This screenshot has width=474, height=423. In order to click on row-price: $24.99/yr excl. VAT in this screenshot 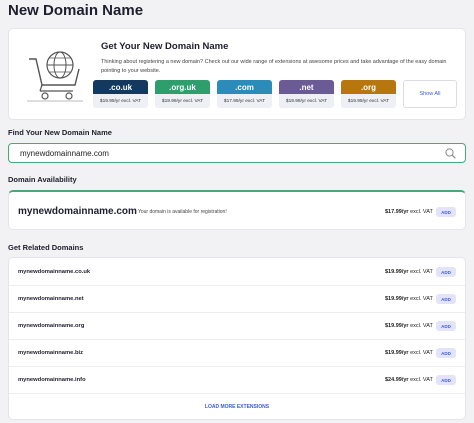, I will do `click(409, 380)`.